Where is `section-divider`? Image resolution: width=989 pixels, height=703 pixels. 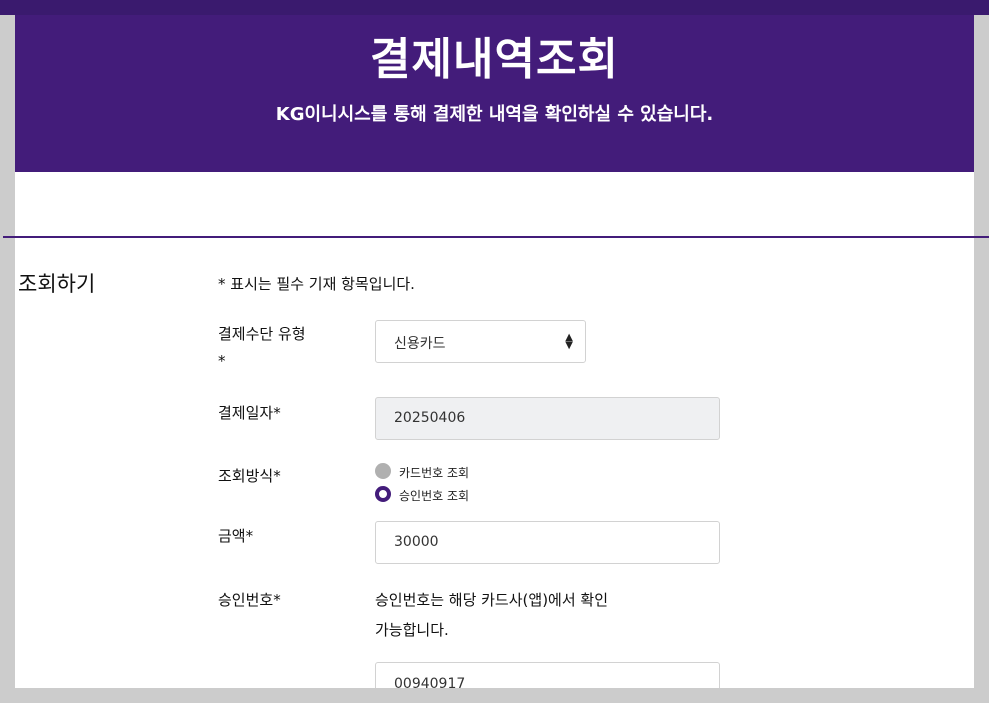 section-divider is located at coordinates (496, 237).